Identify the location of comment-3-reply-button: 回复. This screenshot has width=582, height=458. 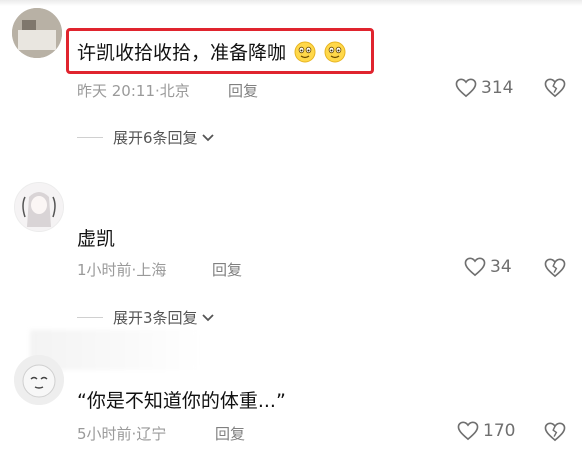
(230, 433).